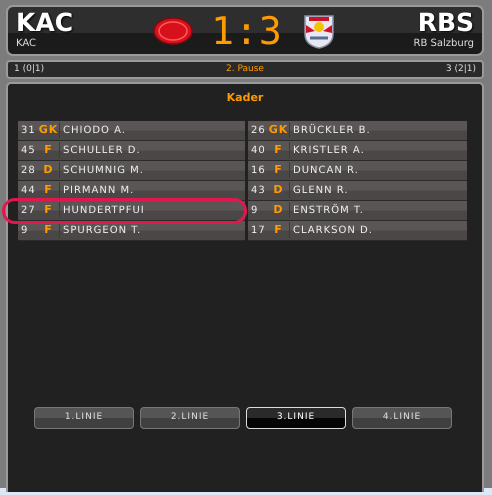 This screenshot has height=495, width=492. What do you see at coordinates (28, 191) in the screenshot?
I see `player-number: 44` at bounding box center [28, 191].